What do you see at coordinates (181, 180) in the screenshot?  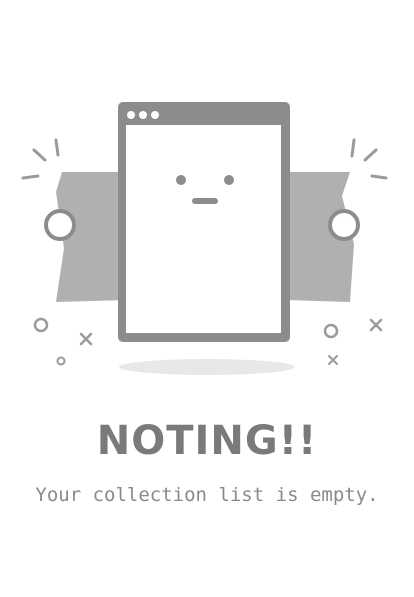 I see `face-eye-left` at bounding box center [181, 180].